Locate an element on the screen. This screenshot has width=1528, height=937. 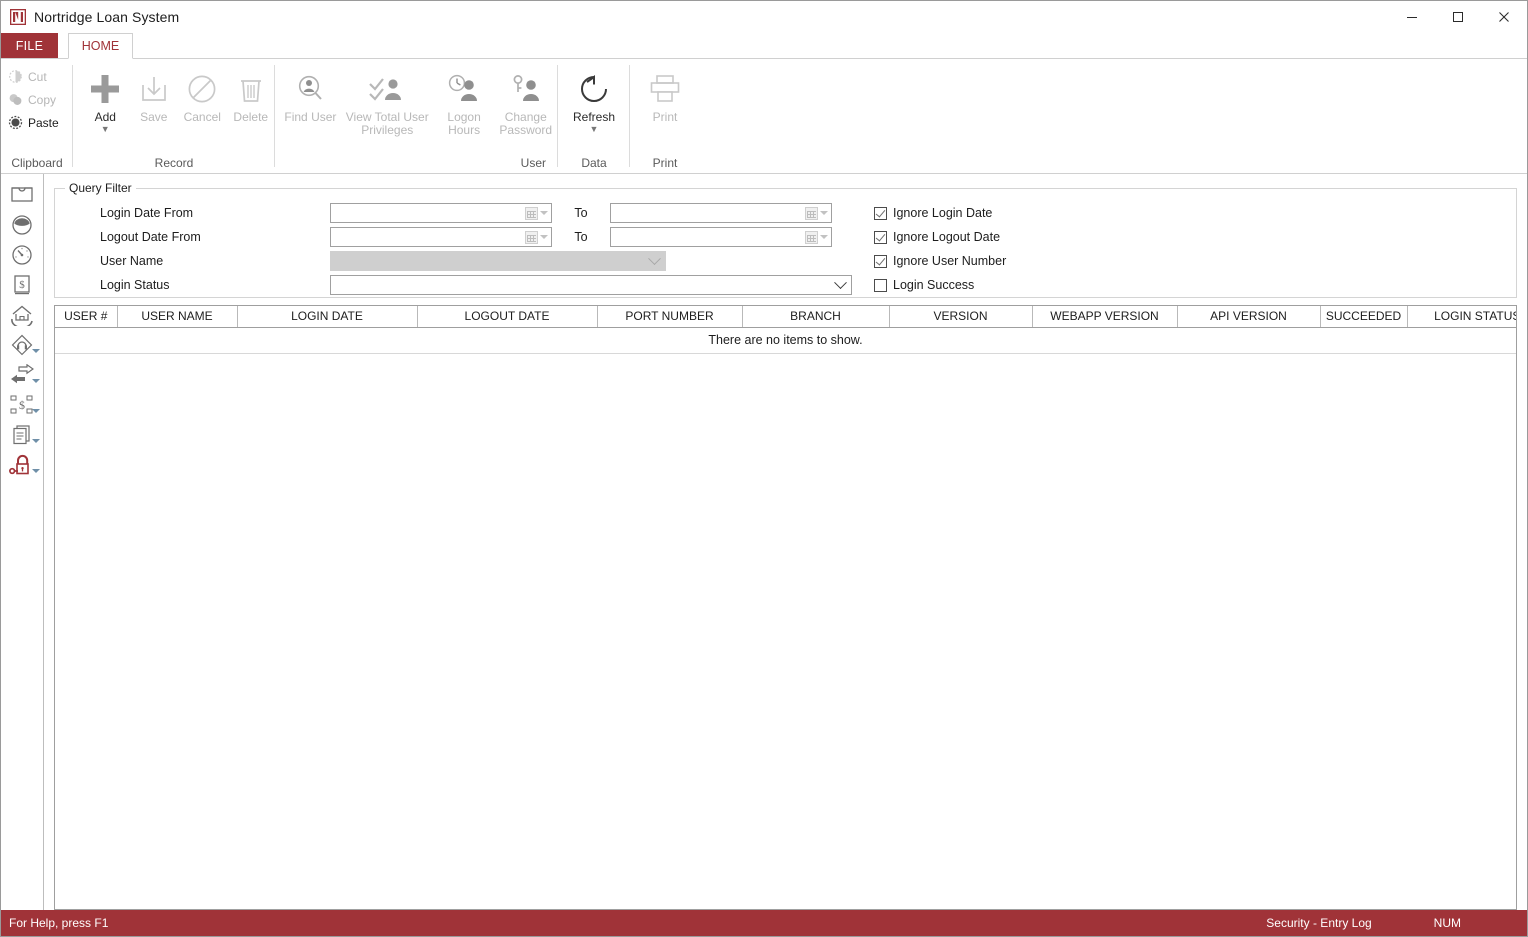
sidebar-item-transfer is located at coordinates (22, 375).